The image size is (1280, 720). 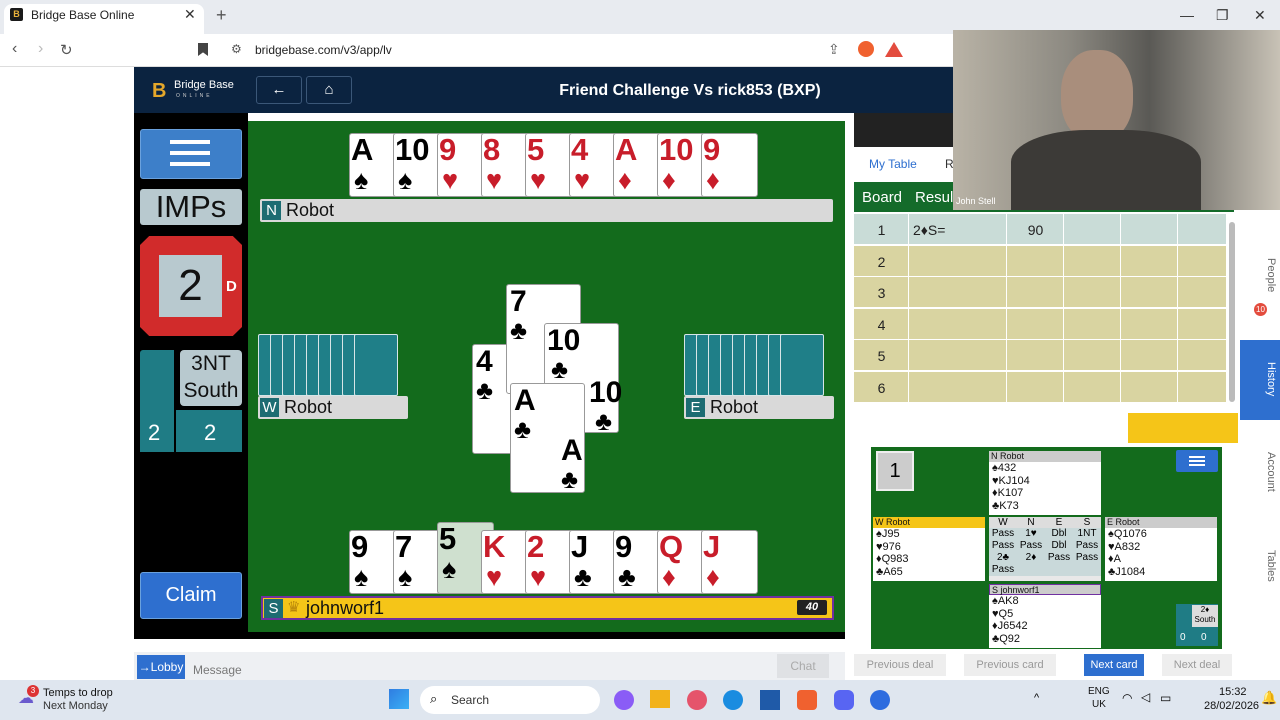 I want to click on back-icon: ‹, so click(x=14, y=49).